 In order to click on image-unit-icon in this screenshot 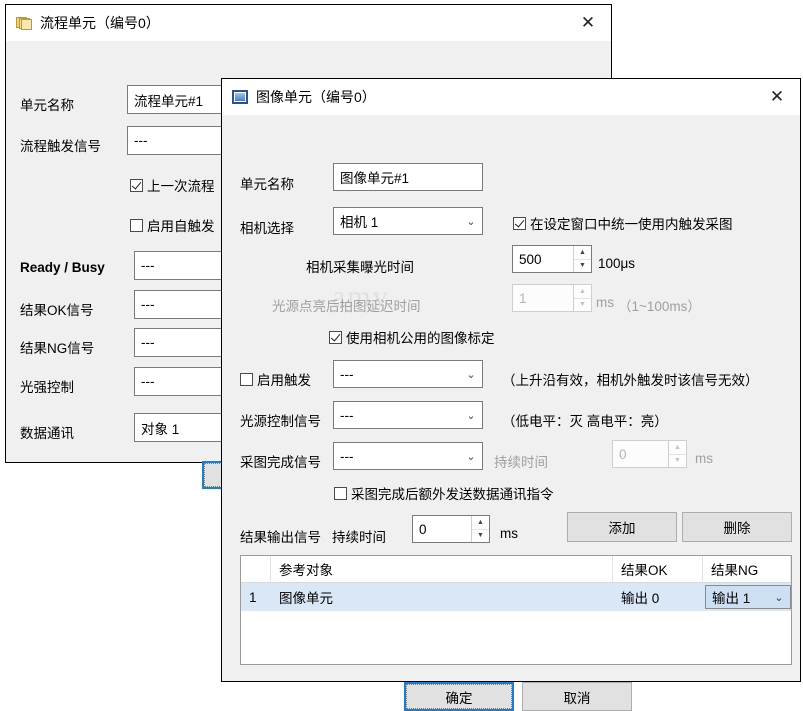, I will do `click(240, 97)`.